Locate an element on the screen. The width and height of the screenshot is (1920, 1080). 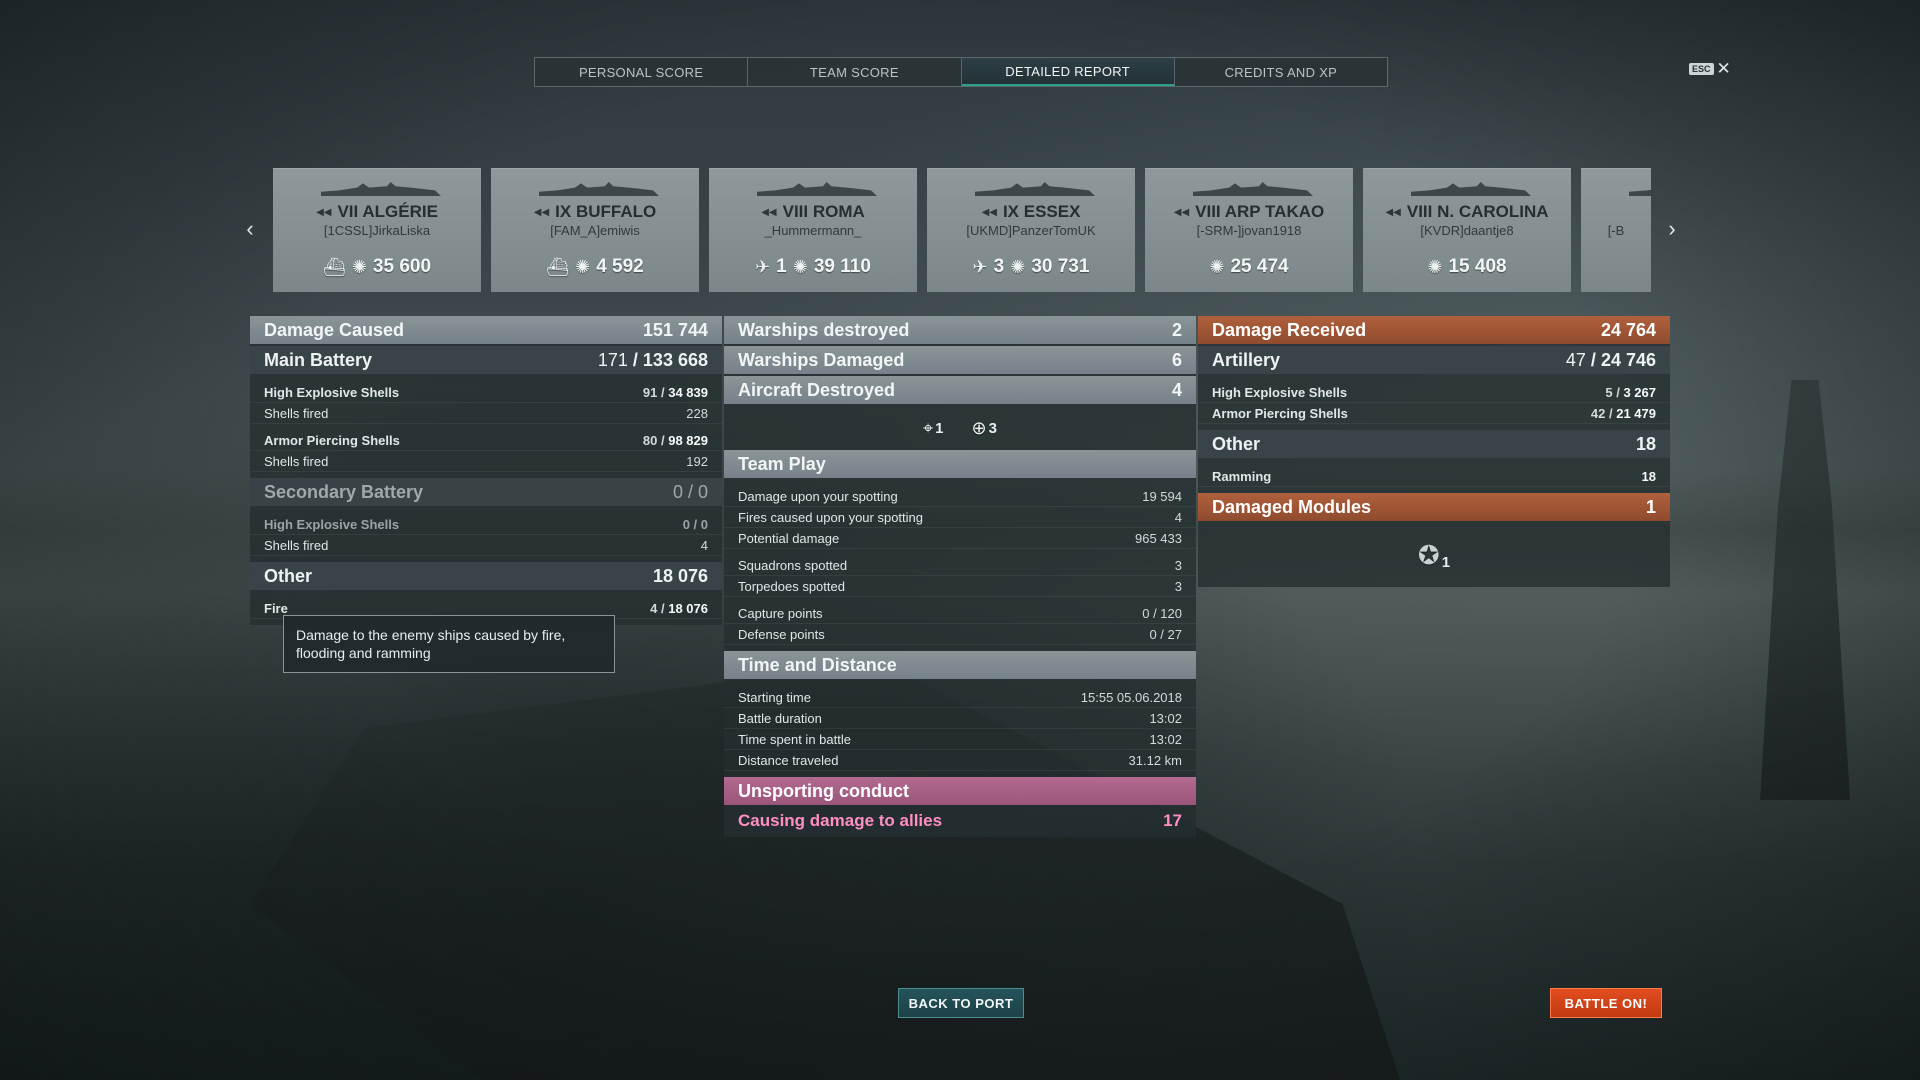
artillery-hits: 47 is located at coordinates (1575, 359).